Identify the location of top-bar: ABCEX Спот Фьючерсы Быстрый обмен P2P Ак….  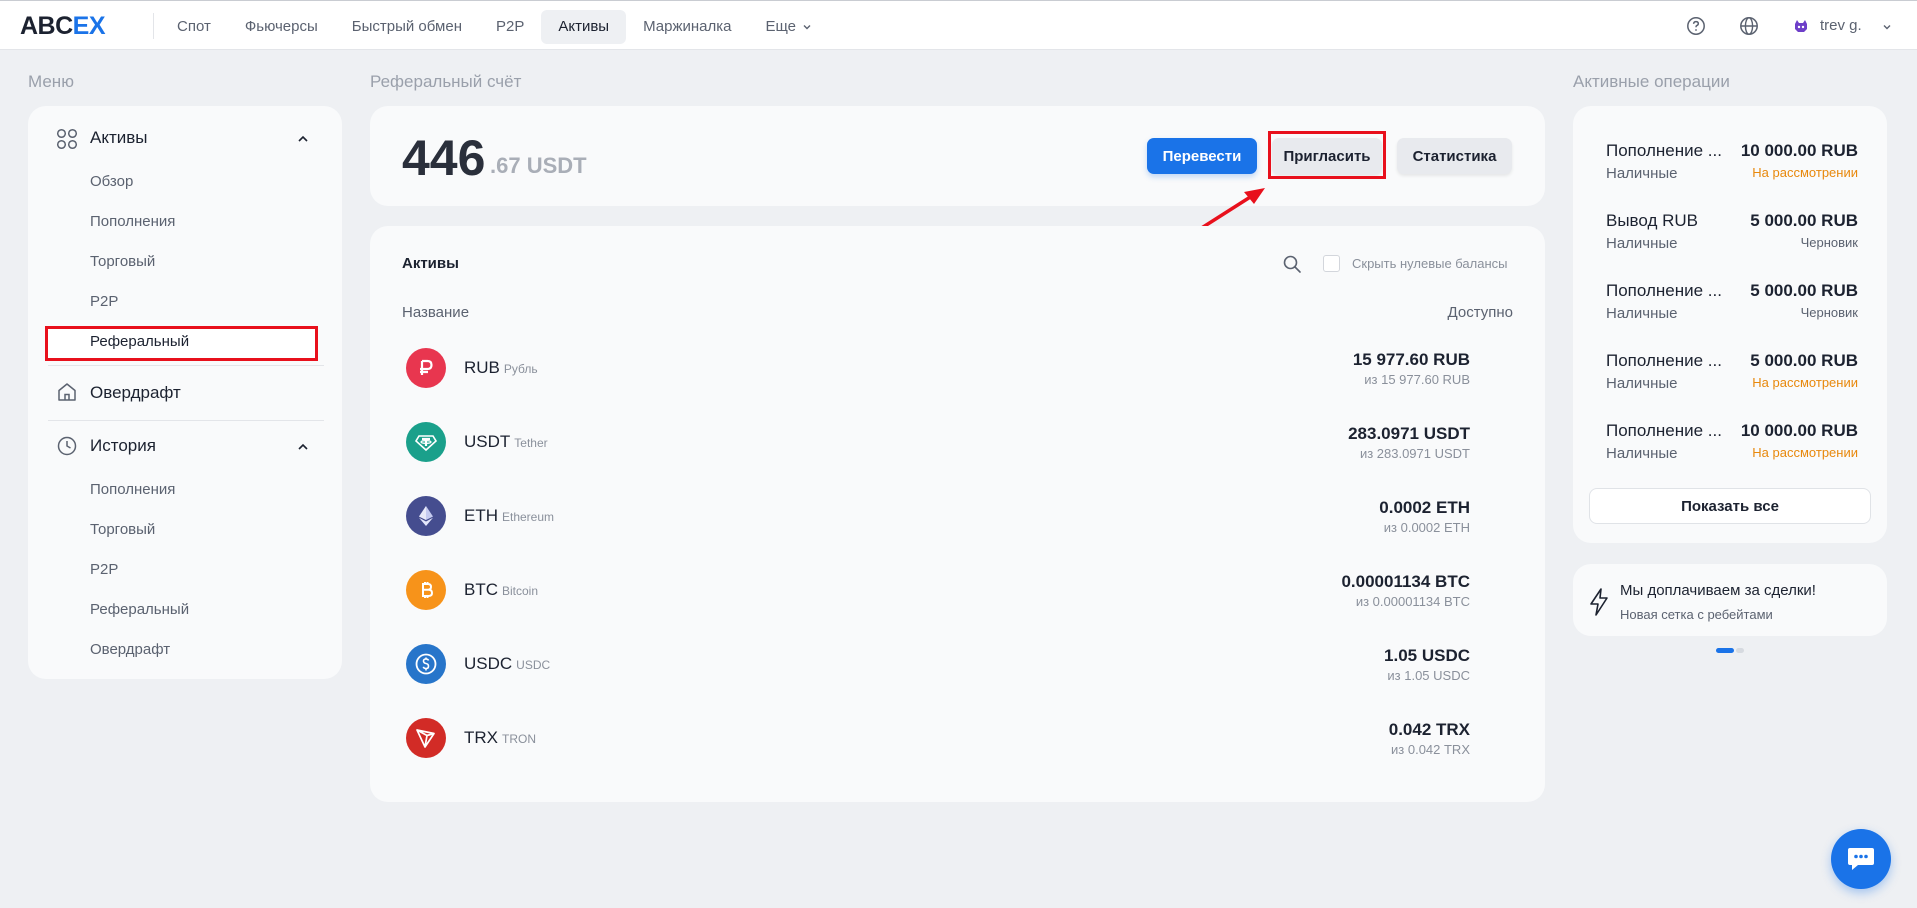
(958, 25).